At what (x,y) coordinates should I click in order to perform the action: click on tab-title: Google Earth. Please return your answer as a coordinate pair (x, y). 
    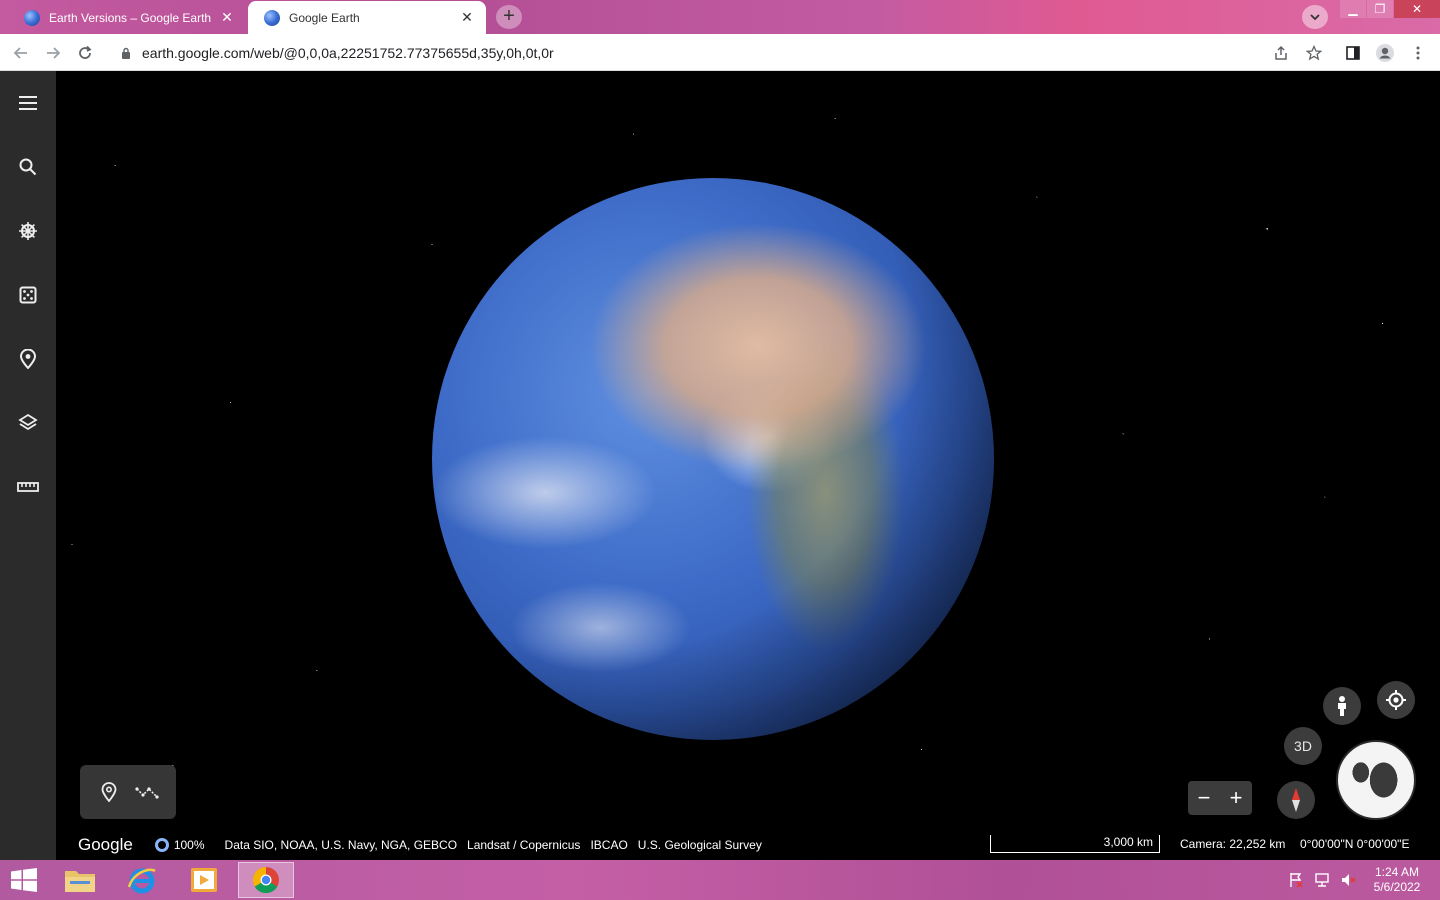
    Looking at the image, I should click on (324, 17).